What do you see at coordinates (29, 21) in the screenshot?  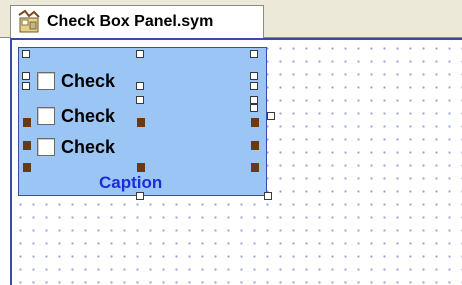 I see `symbol-file-icon` at bounding box center [29, 21].